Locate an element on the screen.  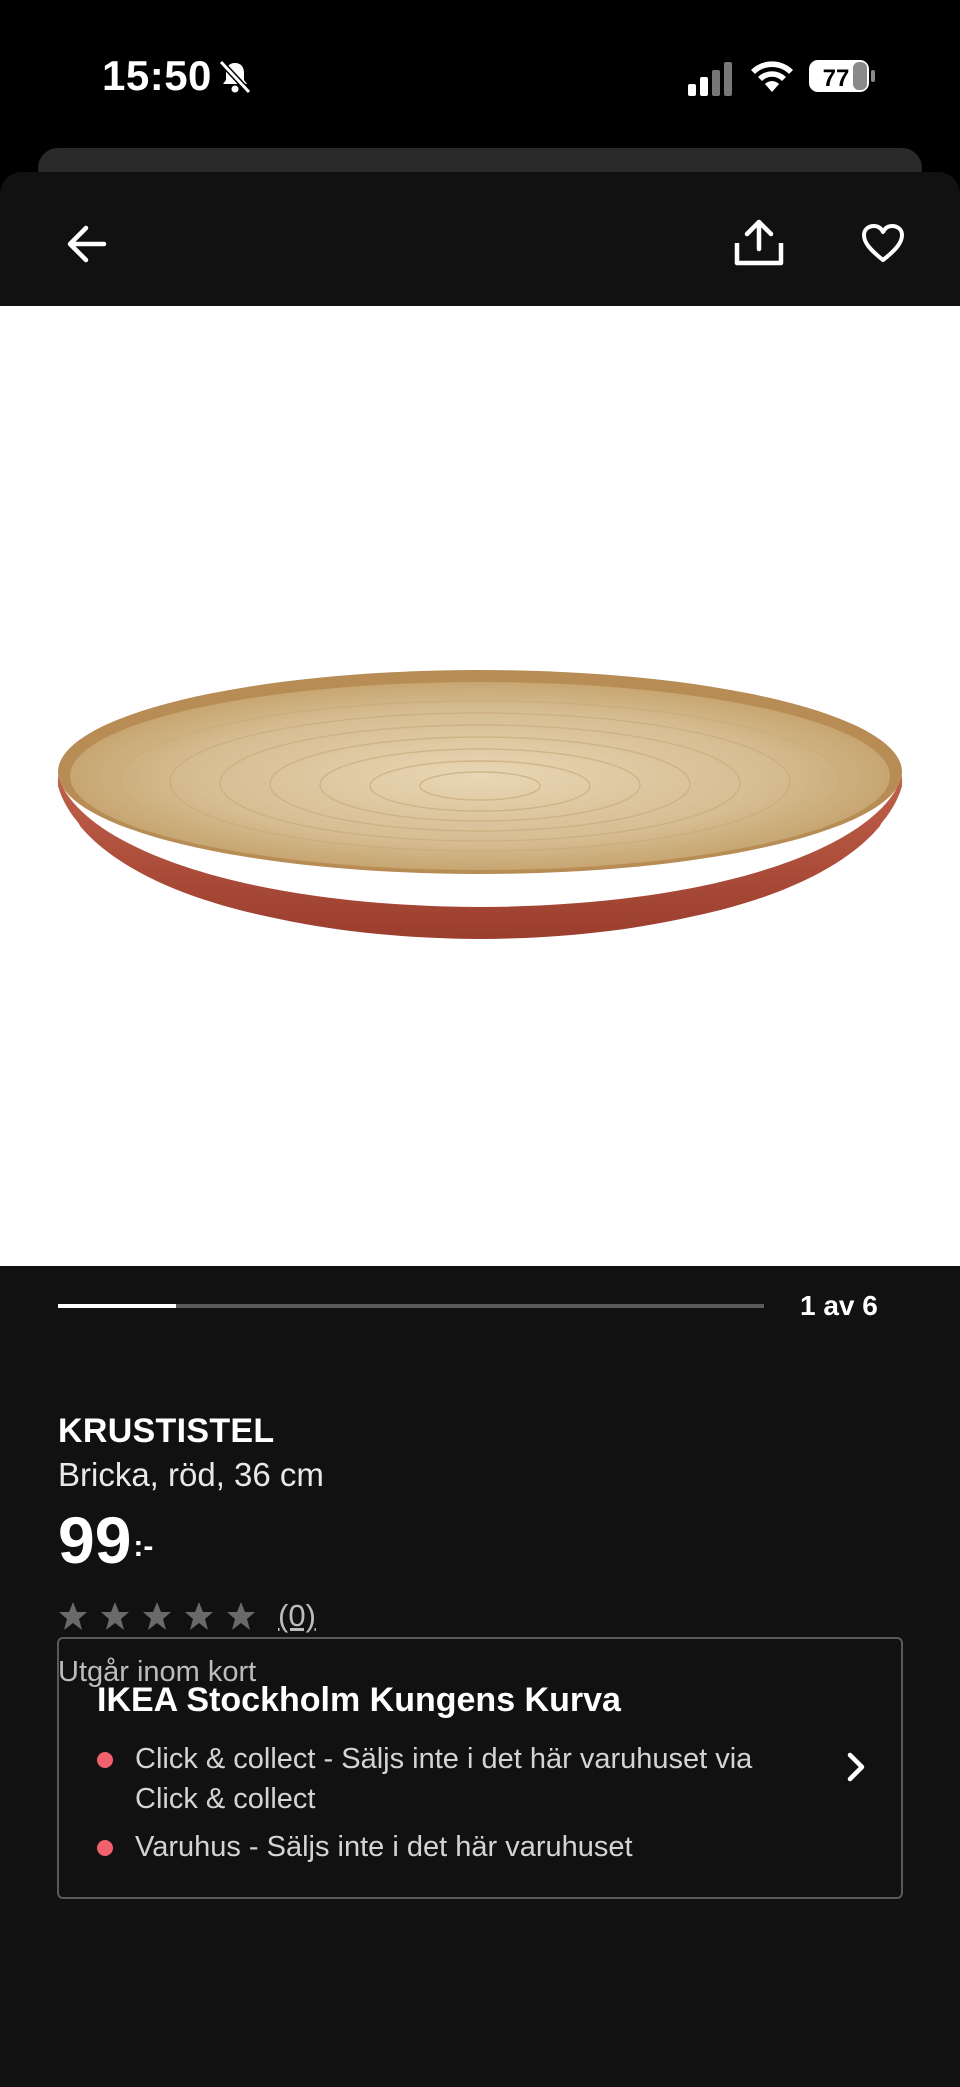
back-button is located at coordinates (86, 244).